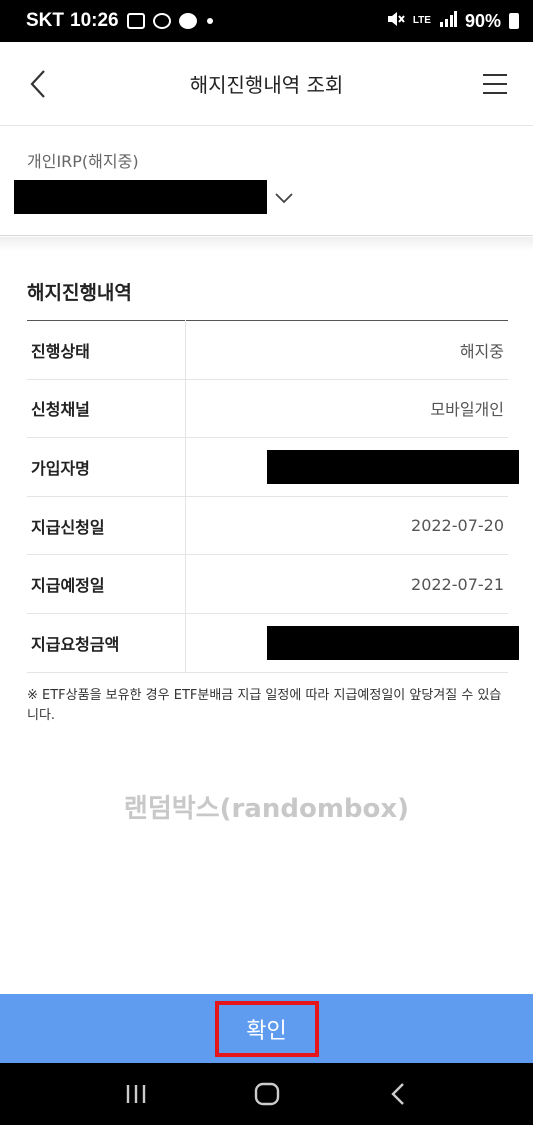 The image size is (533, 1125). Describe the element at coordinates (187, 21) in the screenshot. I see `chat-notification-icon` at that location.